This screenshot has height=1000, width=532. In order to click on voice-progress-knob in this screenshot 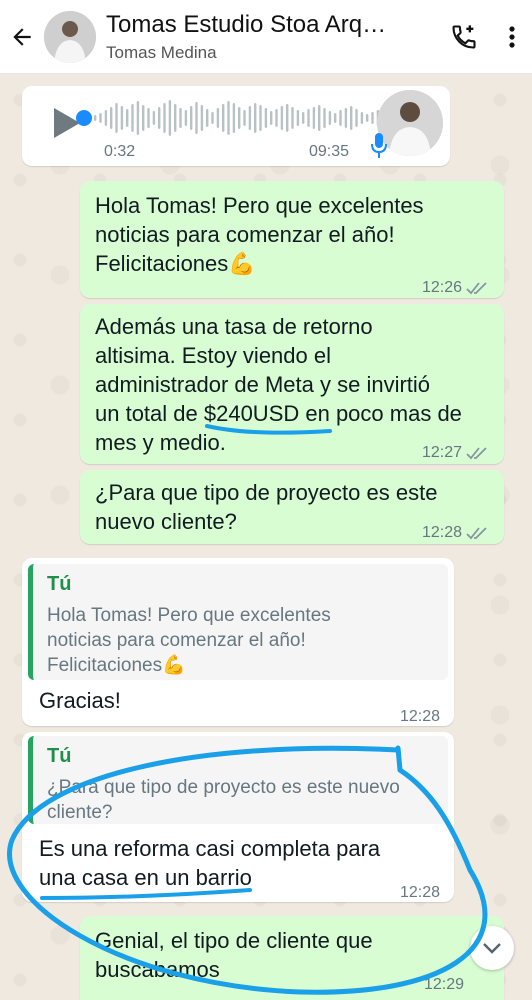, I will do `click(84, 118)`.